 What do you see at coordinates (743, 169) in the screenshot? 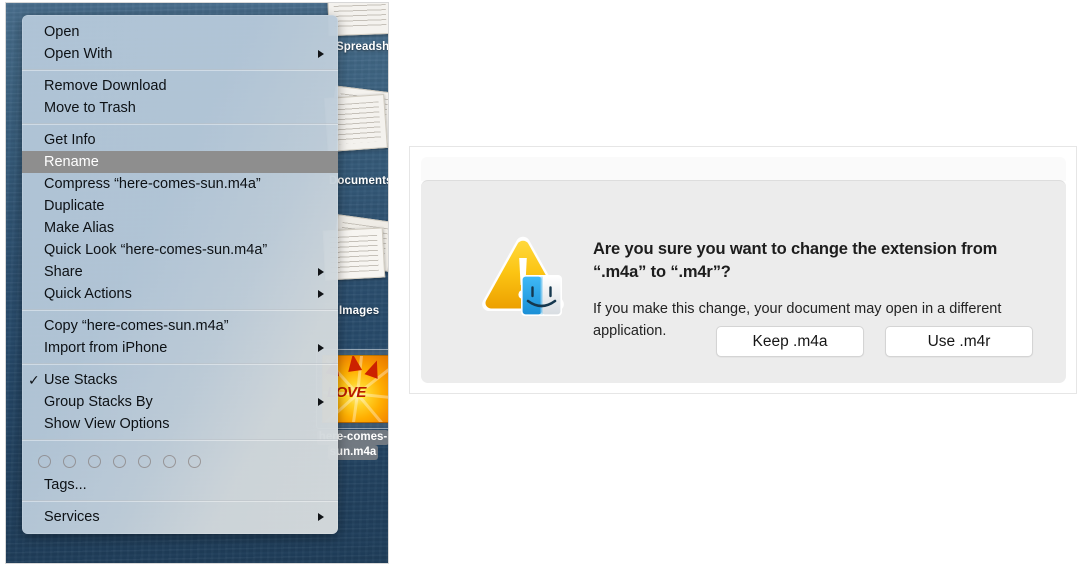
I see `dialog-window-titlebar` at bounding box center [743, 169].